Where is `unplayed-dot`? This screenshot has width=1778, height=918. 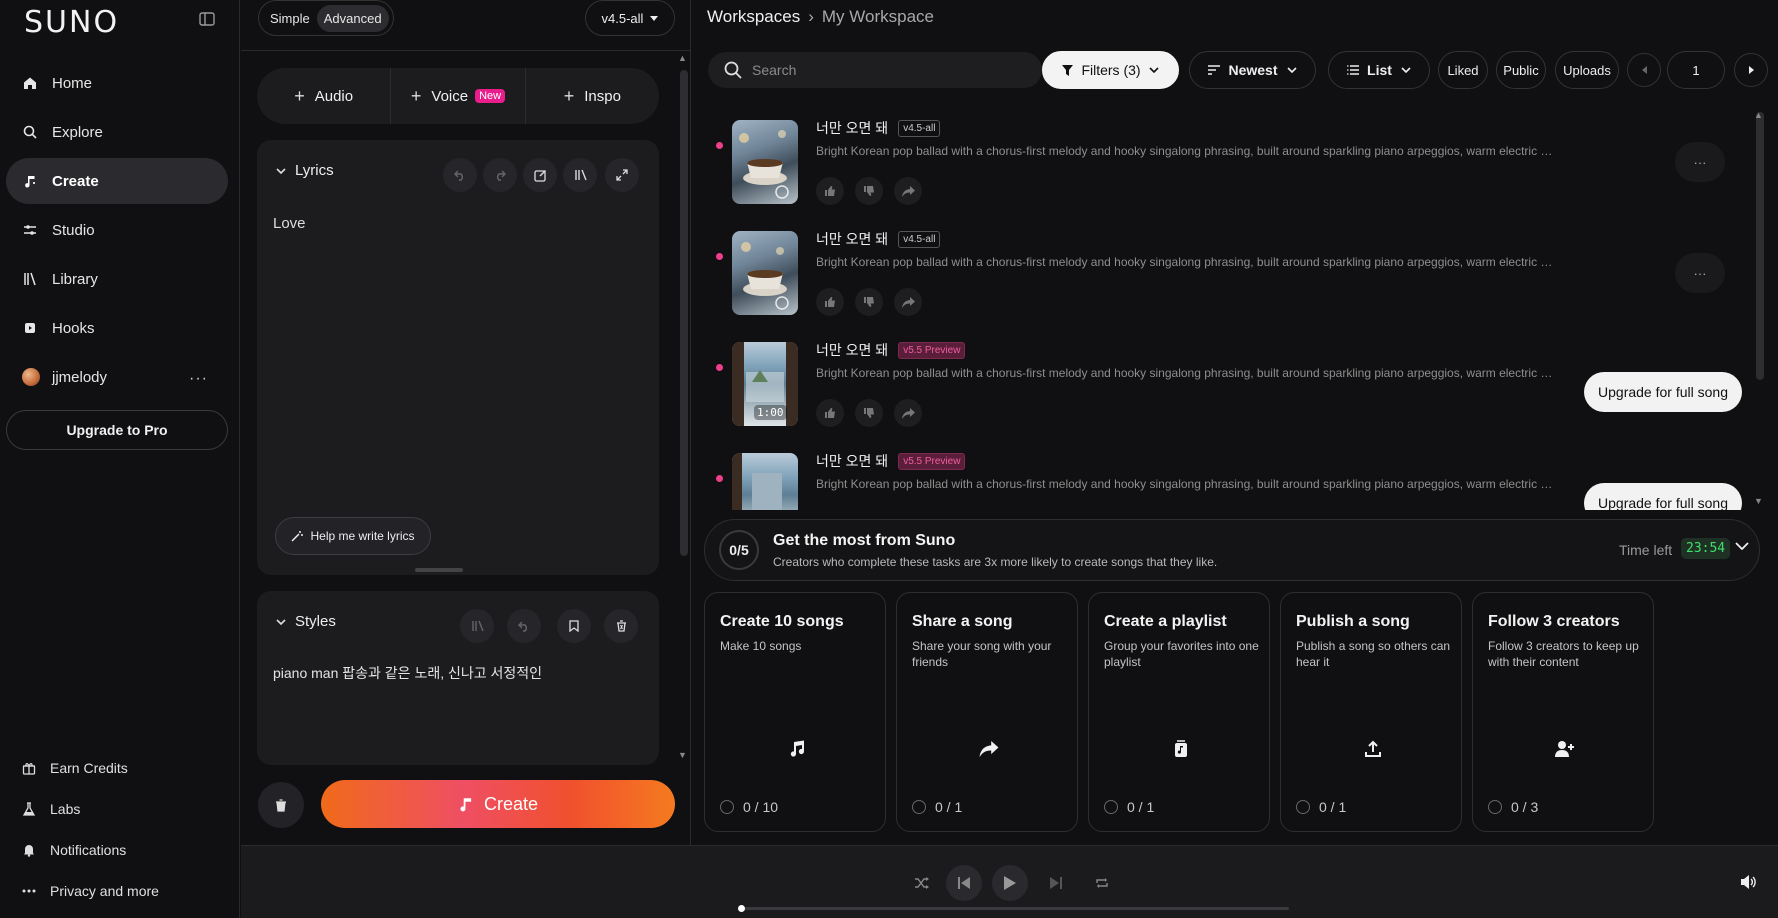
unplayed-dot is located at coordinates (719, 145).